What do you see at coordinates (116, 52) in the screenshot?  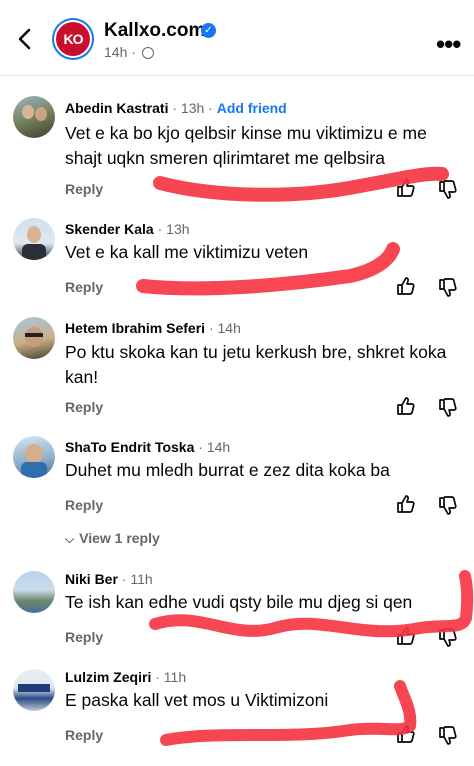 I see `post-time: 14h` at bounding box center [116, 52].